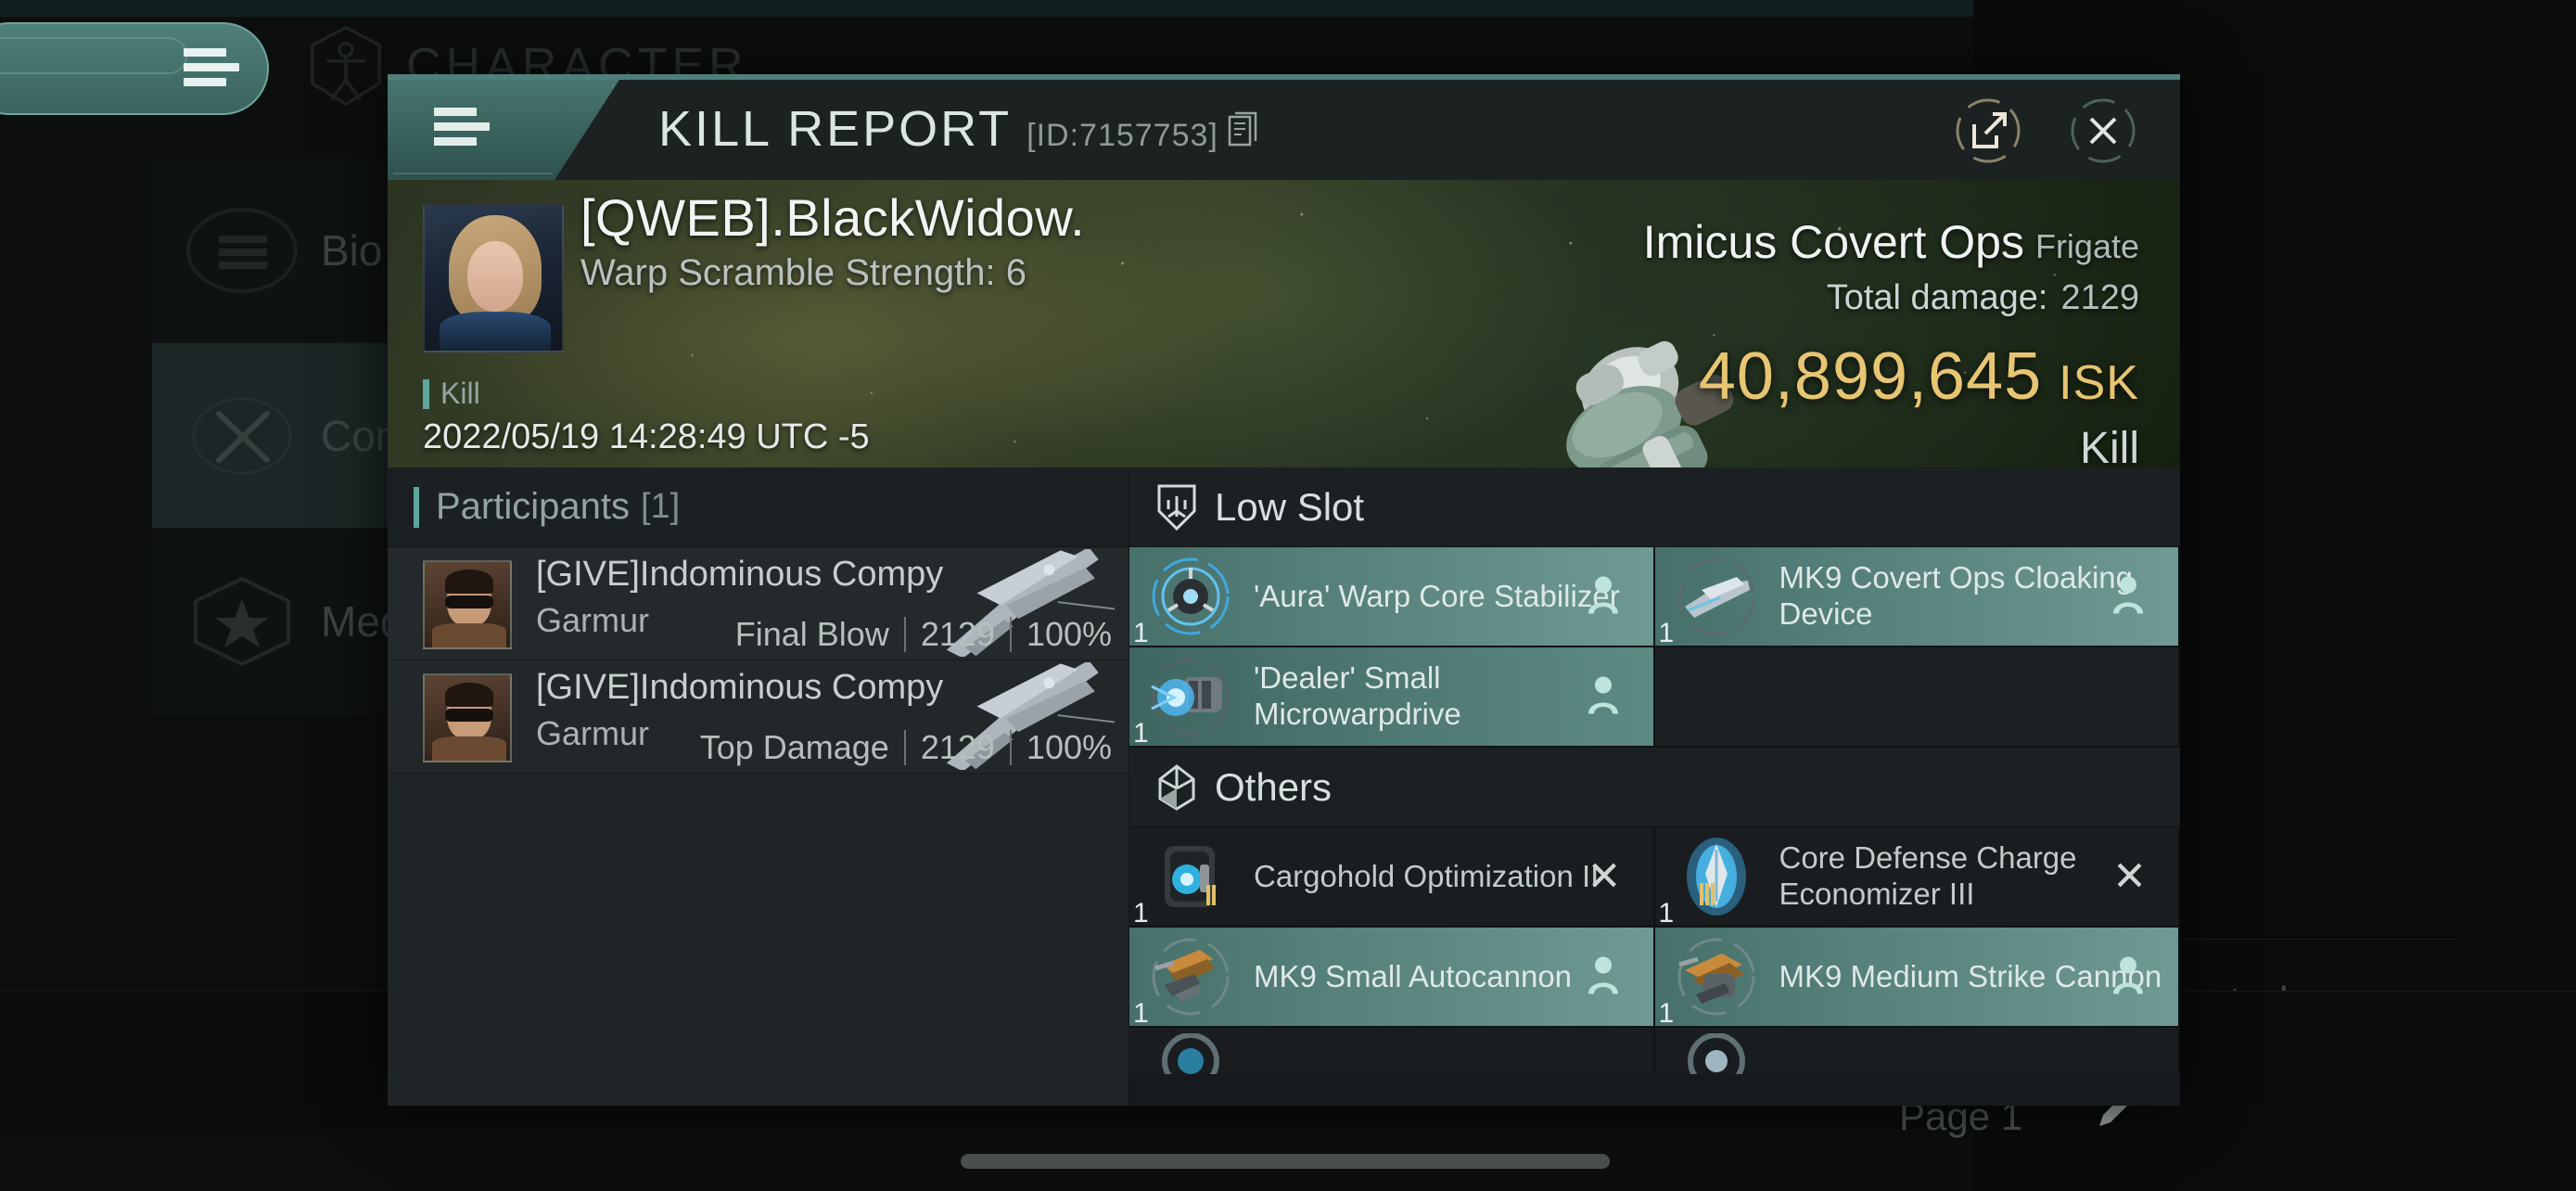 The width and height of the screenshot is (2576, 1191). What do you see at coordinates (1988, 131) in the screenshot?
I see `share-external-icon` at bounding box center [1988, 131].